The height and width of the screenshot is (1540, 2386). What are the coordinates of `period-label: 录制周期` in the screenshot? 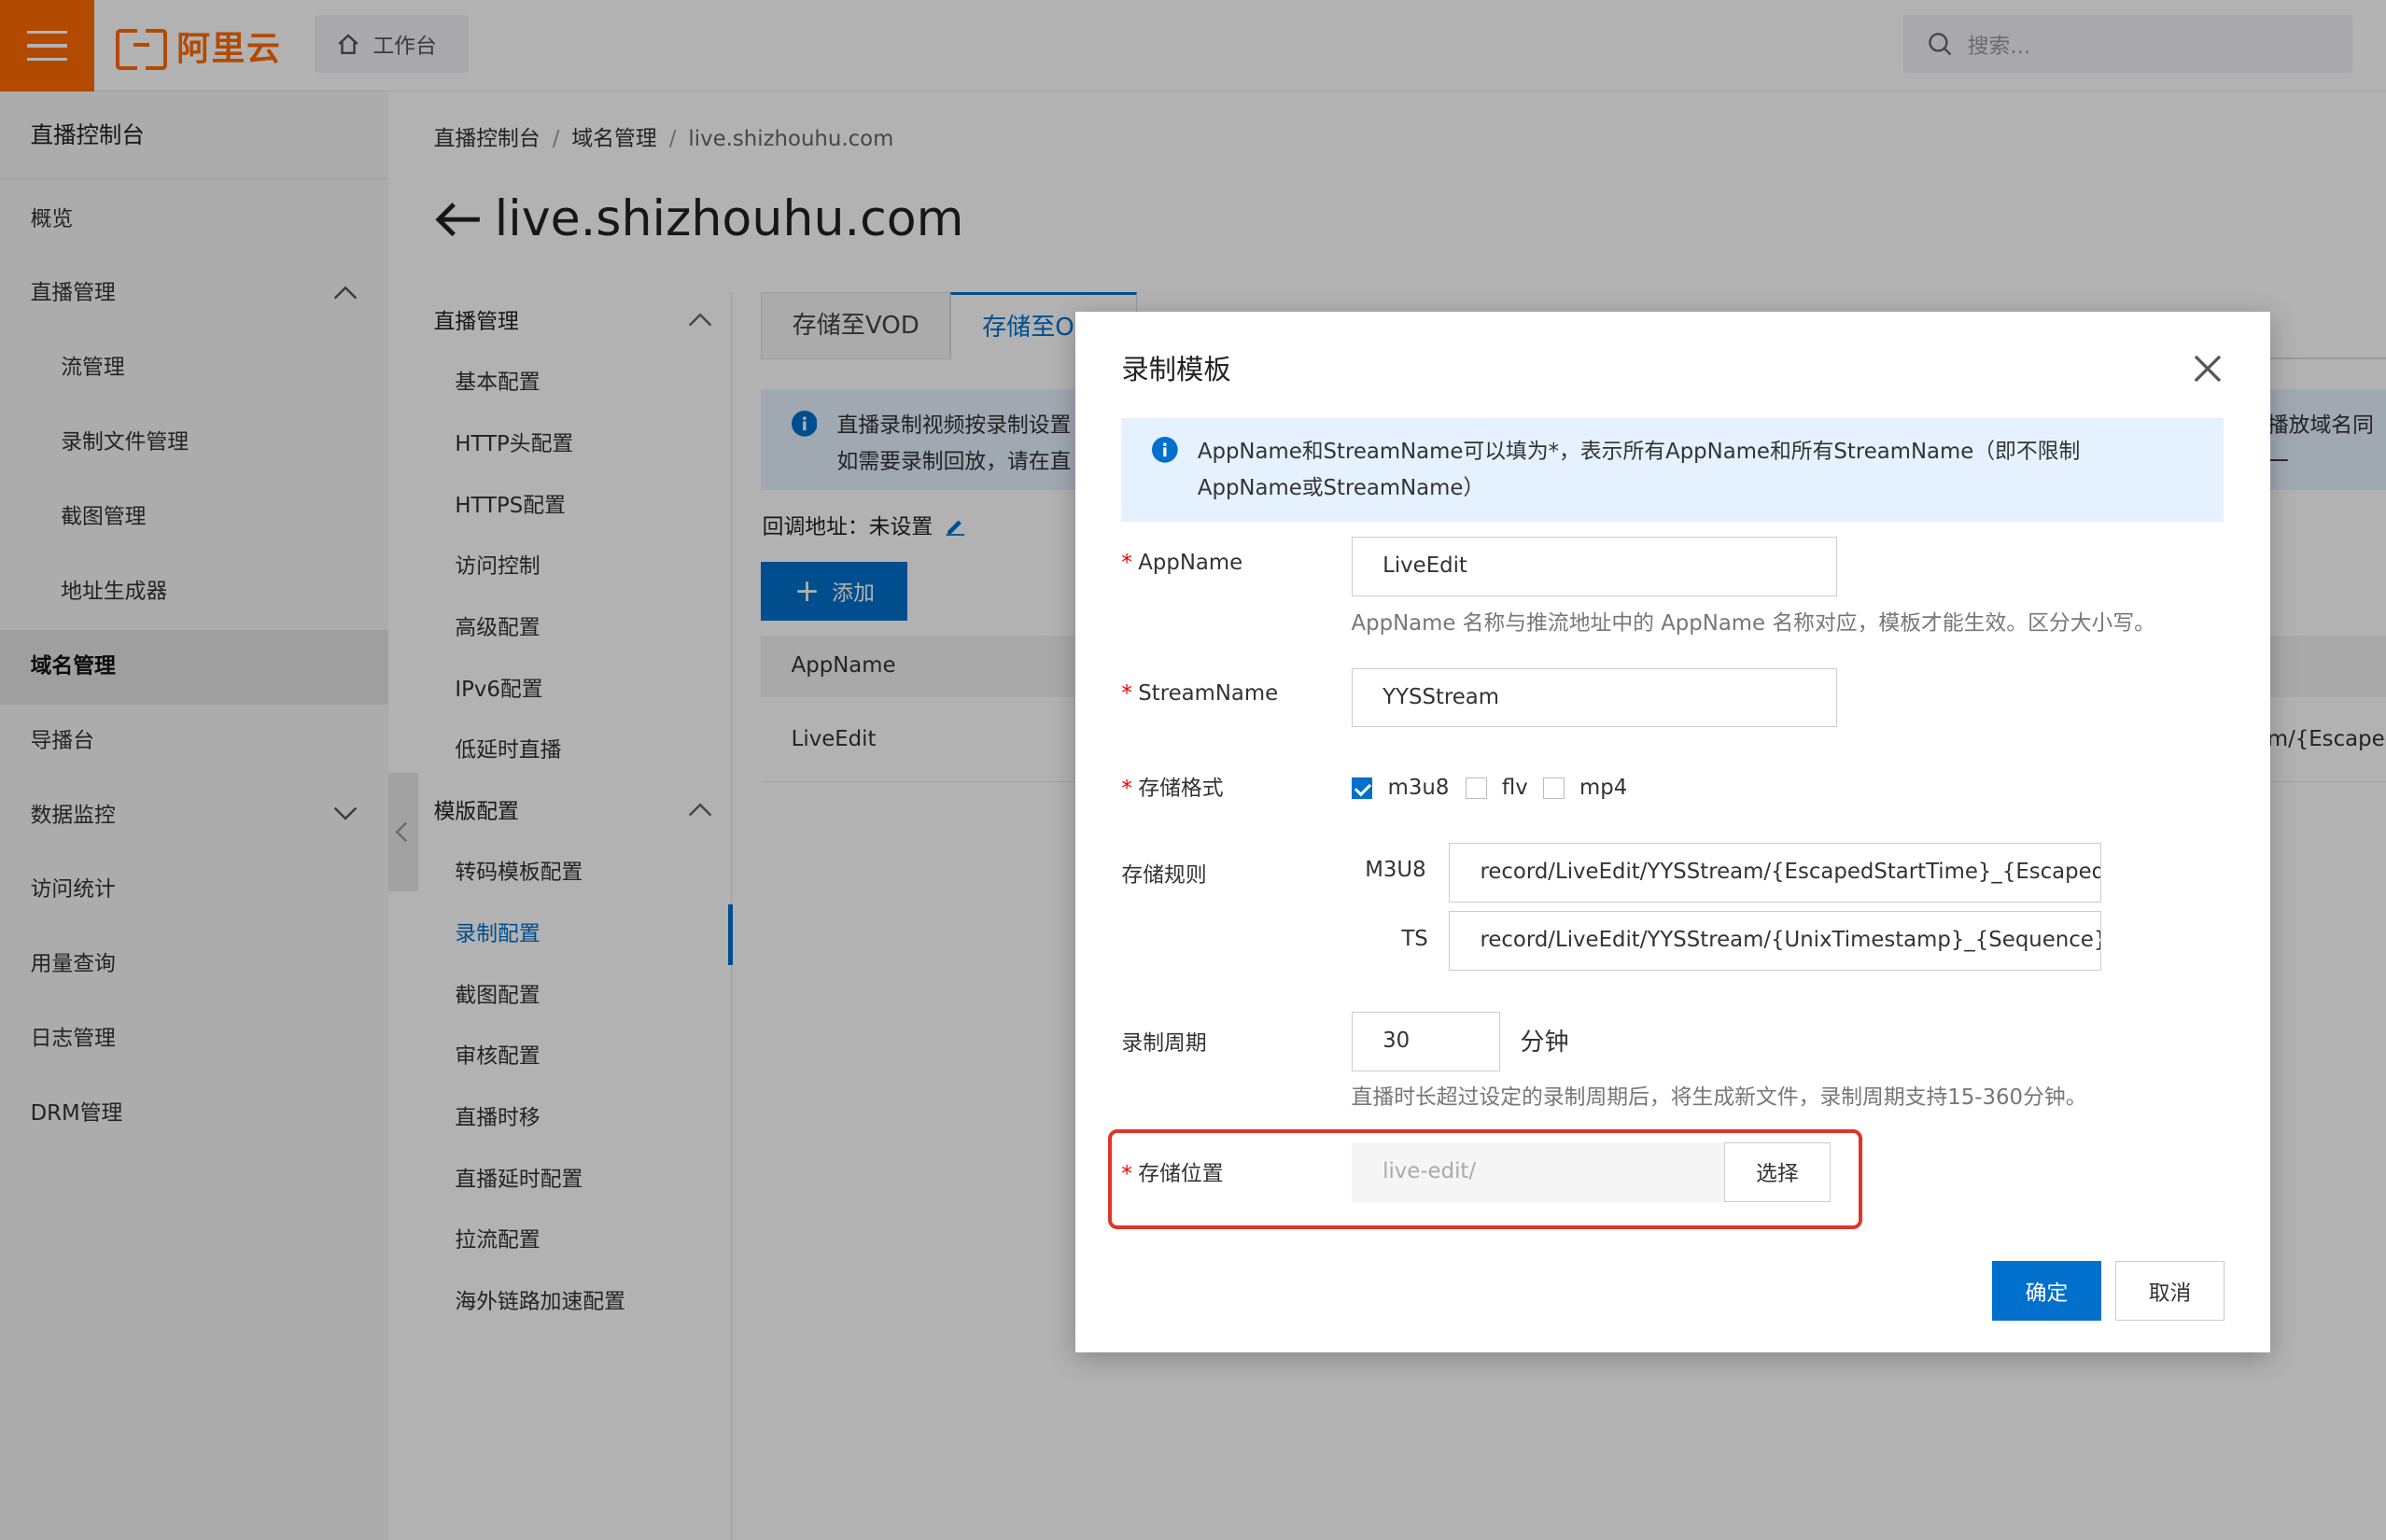 It's located at (1164, 1043).